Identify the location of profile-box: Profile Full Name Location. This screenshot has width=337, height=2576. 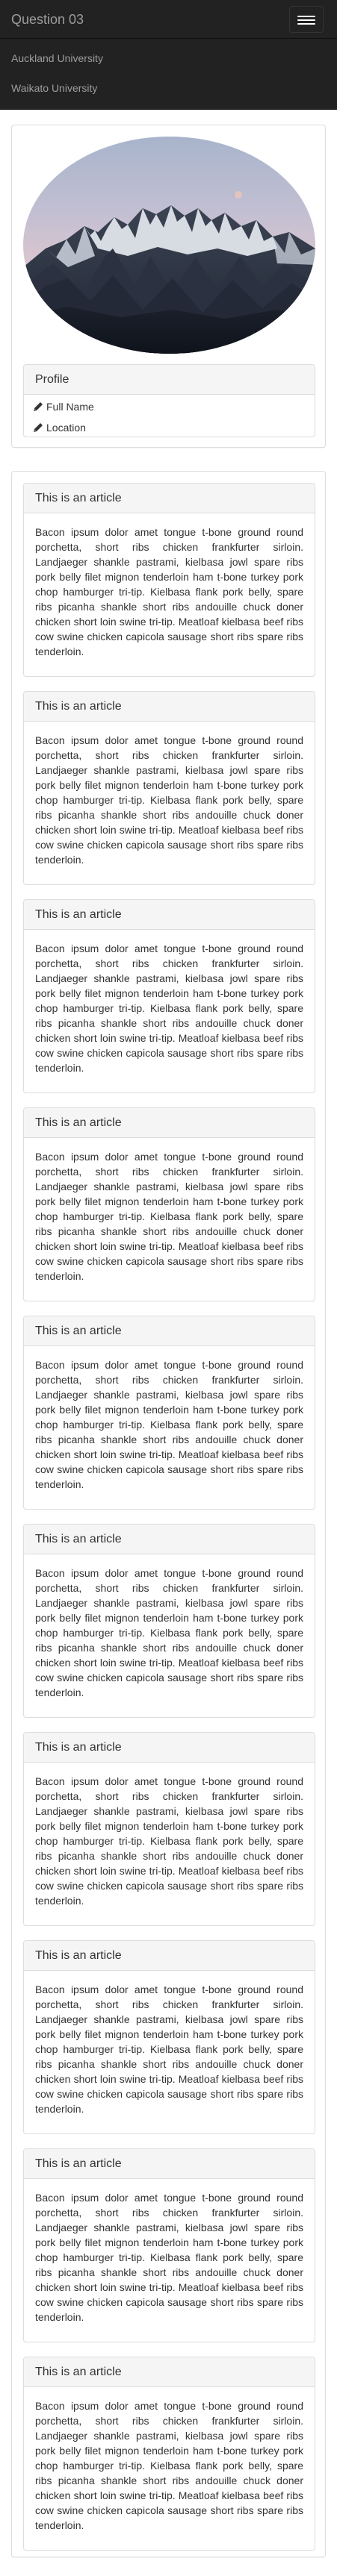
(169, 400).